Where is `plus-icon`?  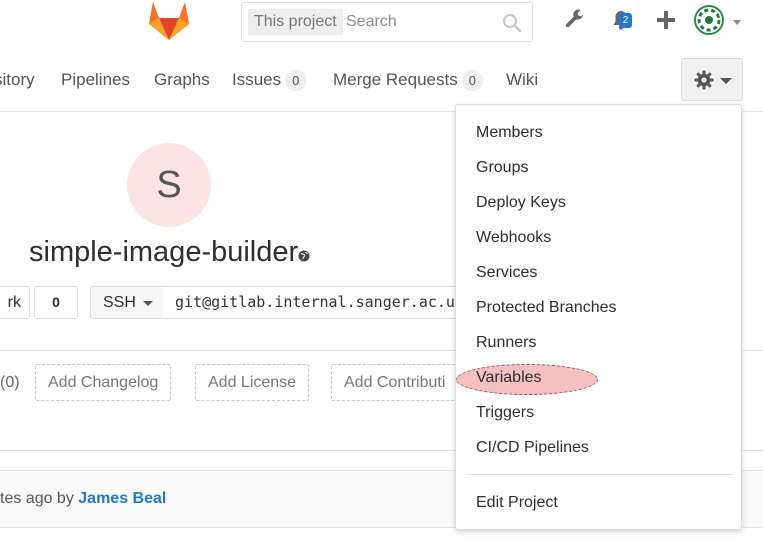 plus-icon is located at coordinates (666, 20).